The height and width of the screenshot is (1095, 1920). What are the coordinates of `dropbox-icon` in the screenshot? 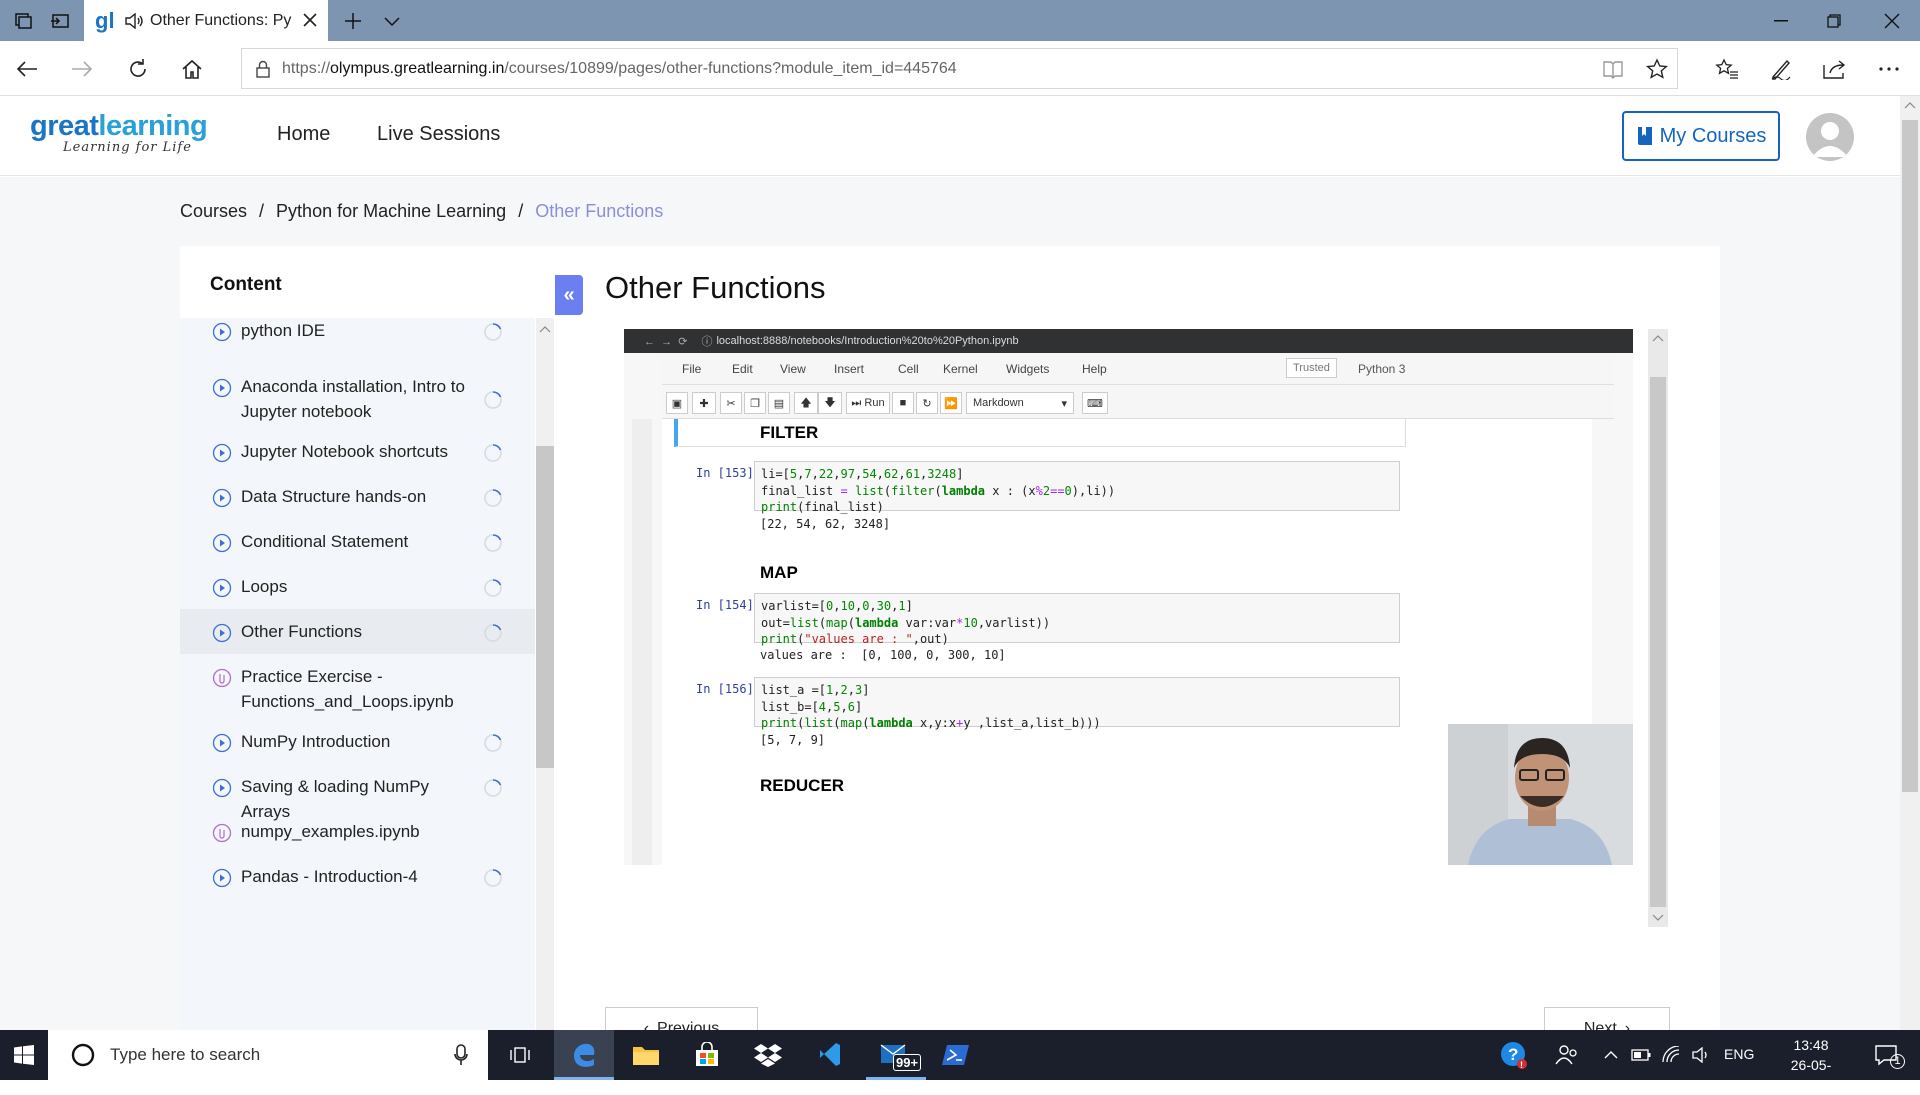 It's located at (768, 1055).